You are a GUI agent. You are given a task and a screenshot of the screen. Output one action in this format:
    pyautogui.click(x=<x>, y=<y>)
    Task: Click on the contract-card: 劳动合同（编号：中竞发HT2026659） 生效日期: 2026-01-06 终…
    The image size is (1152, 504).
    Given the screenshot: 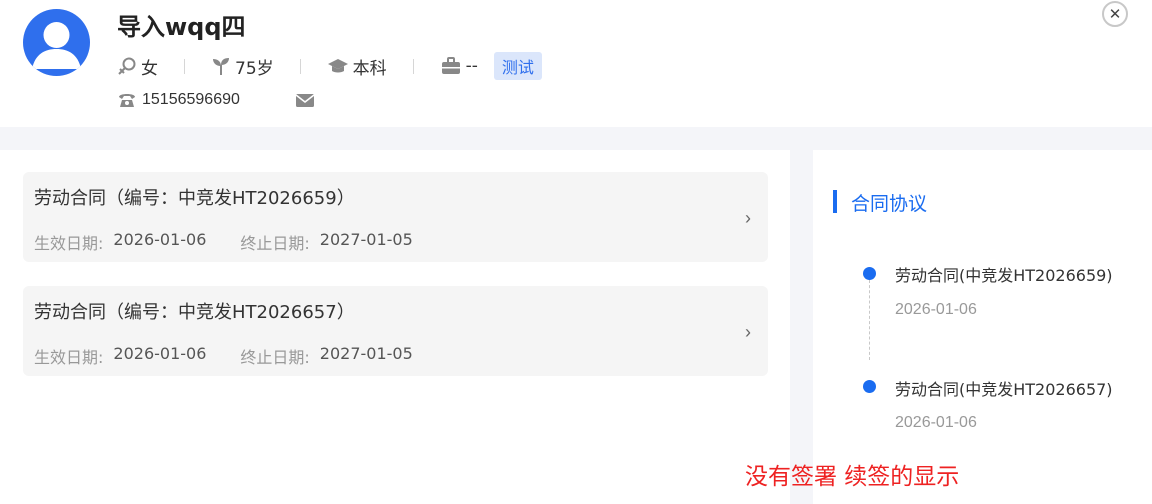 What is the action you would take?
    pyautogui.click(x=395, y=217)
    